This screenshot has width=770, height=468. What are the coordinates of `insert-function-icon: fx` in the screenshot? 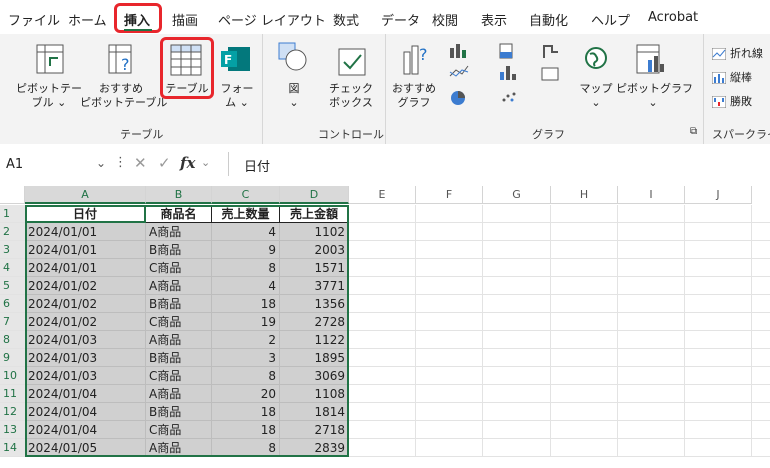 It's located at (187, 163).